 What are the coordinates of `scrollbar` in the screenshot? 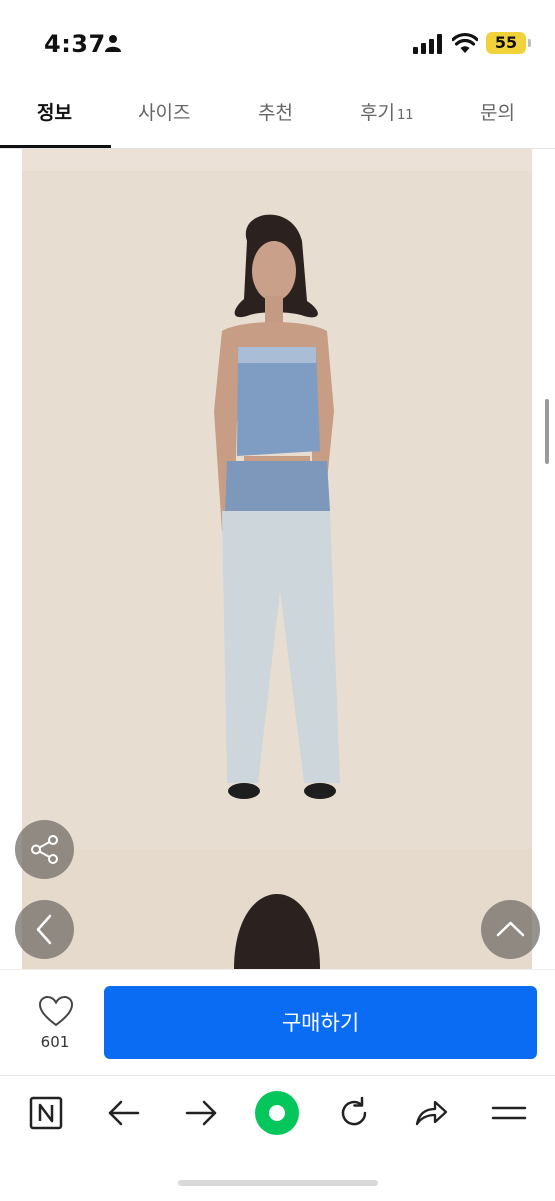 It's located at (547, 431).